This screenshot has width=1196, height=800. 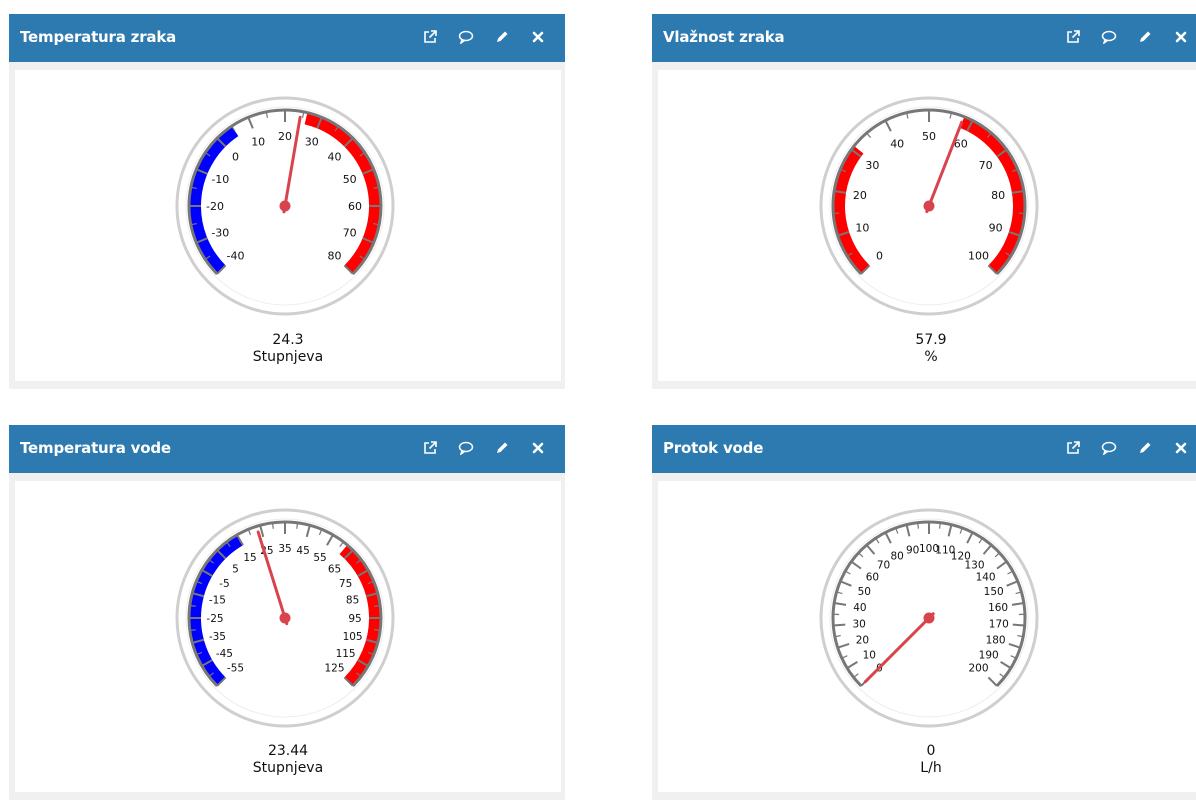 What do you see at coordinates (288, 751) in the screenshot?
I see `gauge-value: 23.44` at bounding box center [288, 751].